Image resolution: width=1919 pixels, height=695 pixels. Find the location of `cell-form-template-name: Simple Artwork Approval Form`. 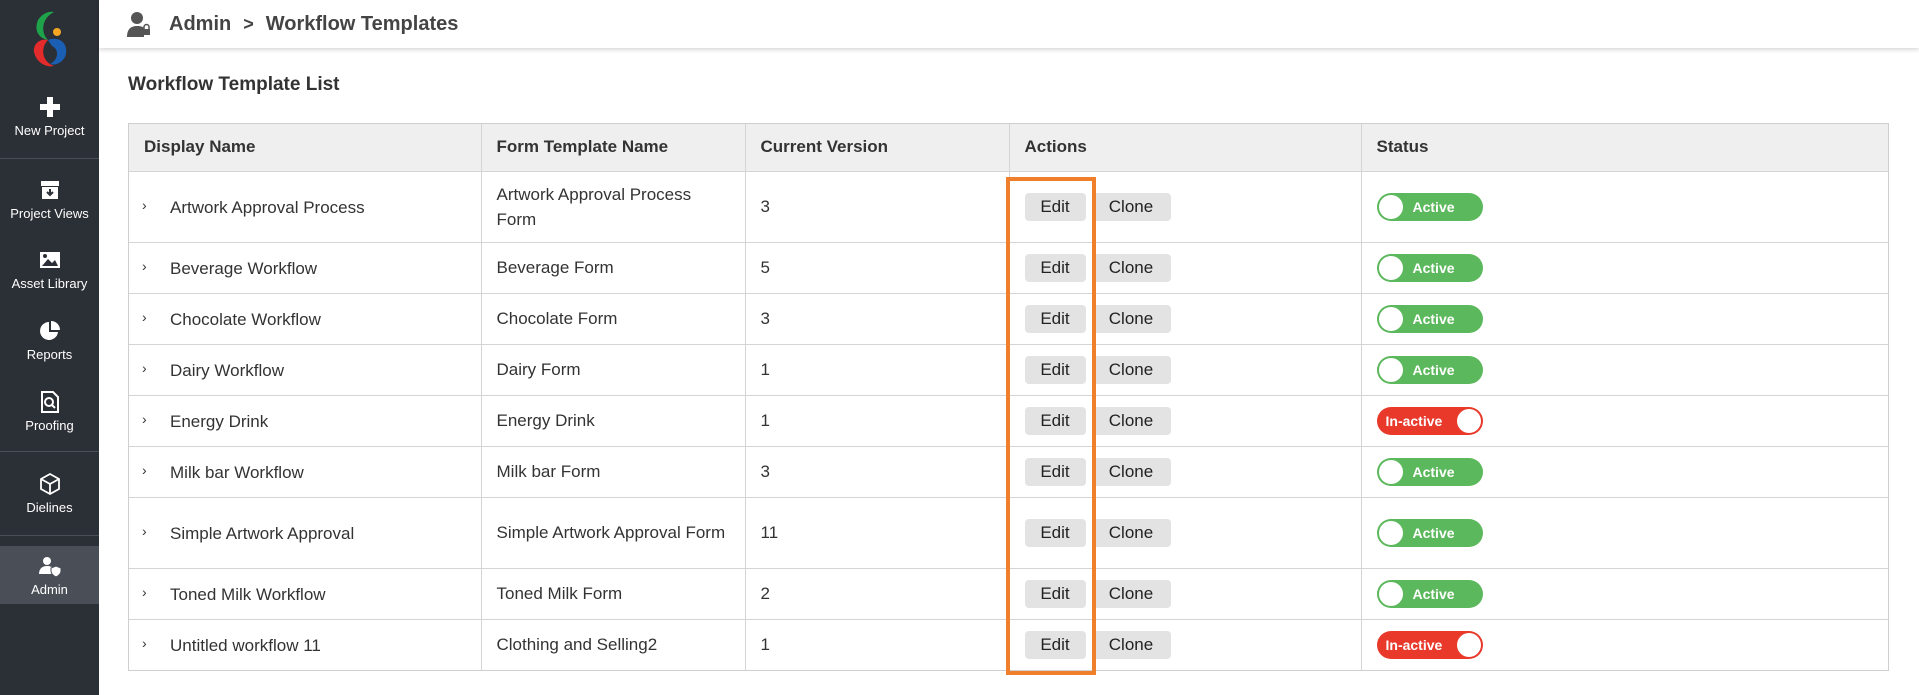

cell-form-template-name: Simple Artwork Approval Form is located at coordinates (613, 533).